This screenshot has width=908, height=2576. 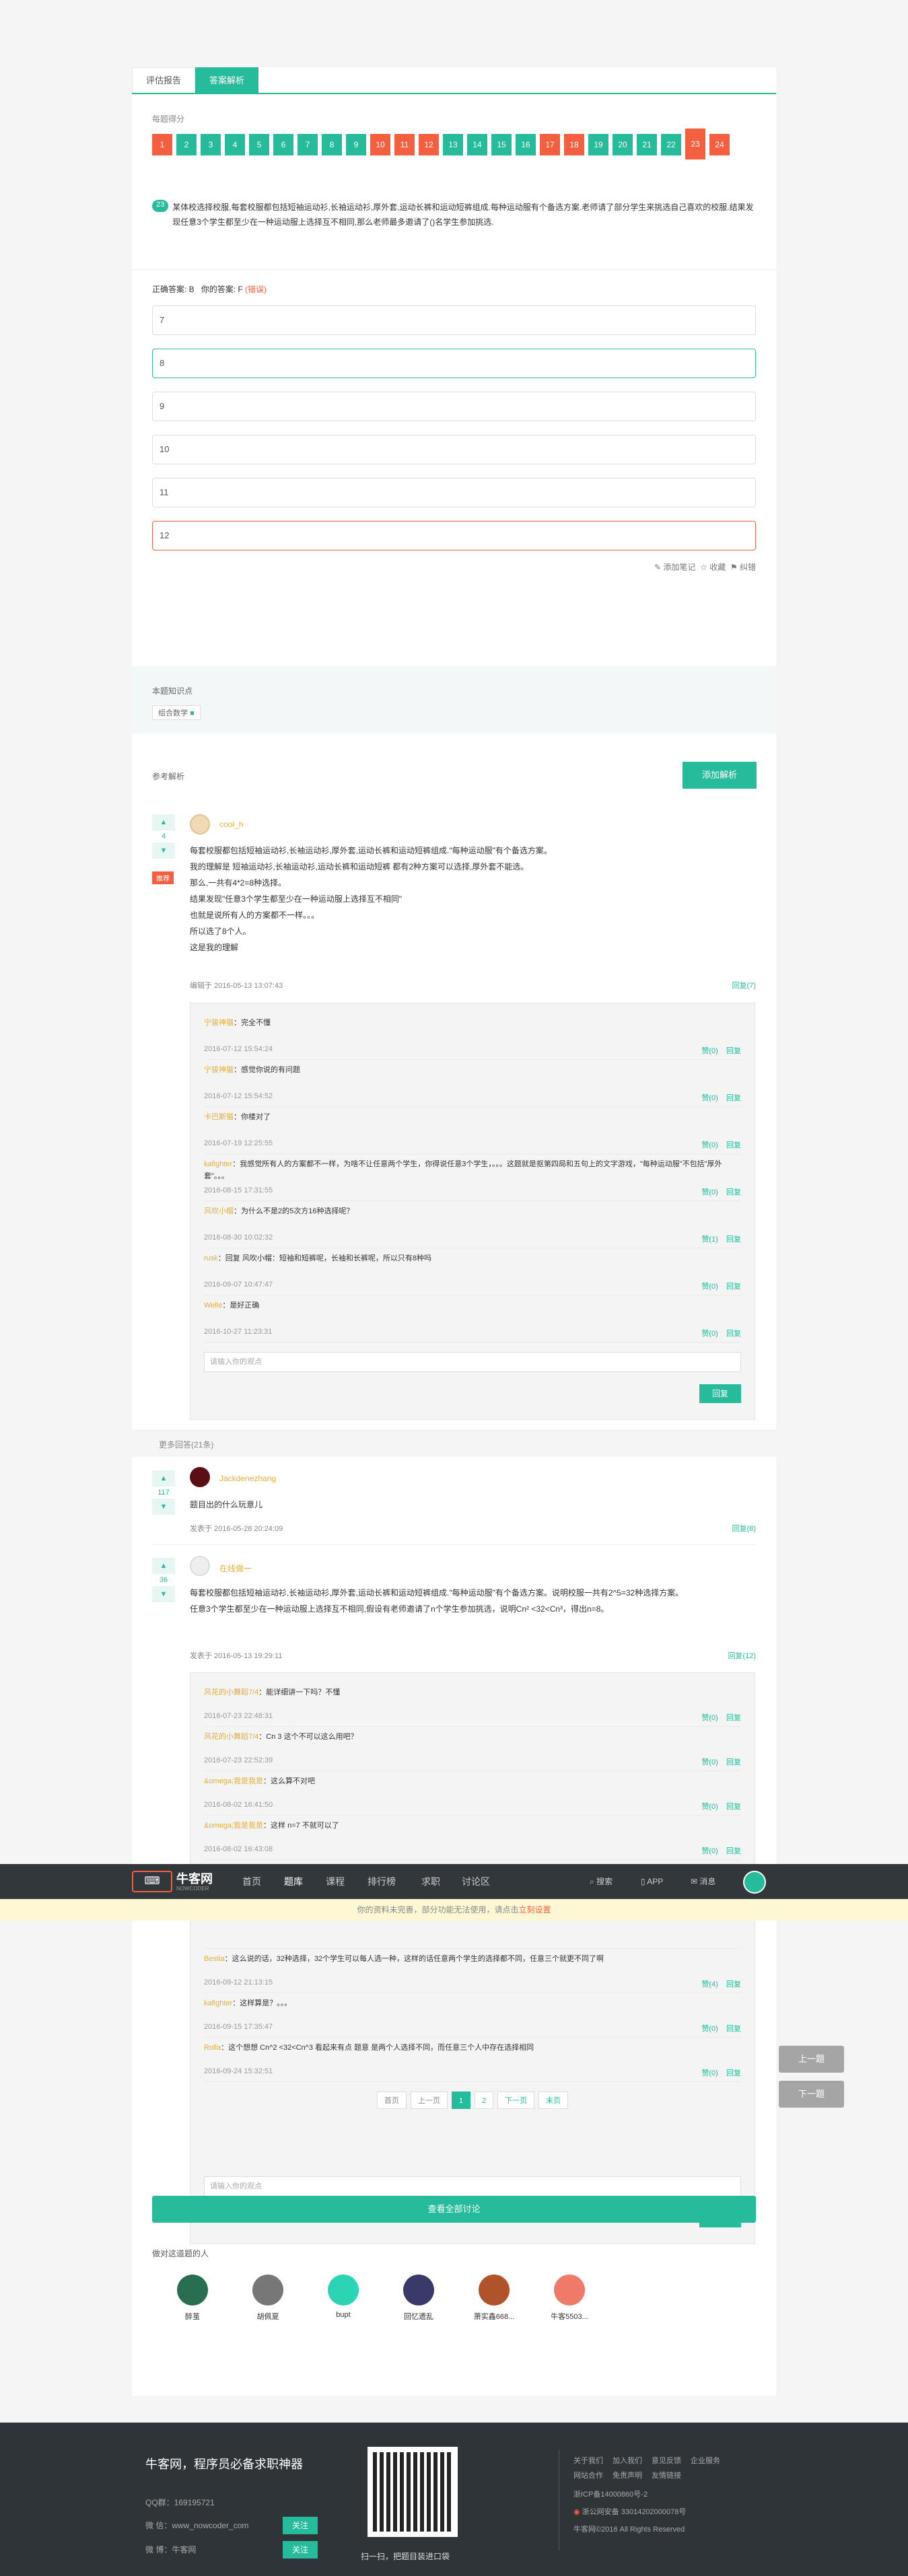 I want to click on knowledge-tag: 组合数学 ■, so click(x=176, y=712).